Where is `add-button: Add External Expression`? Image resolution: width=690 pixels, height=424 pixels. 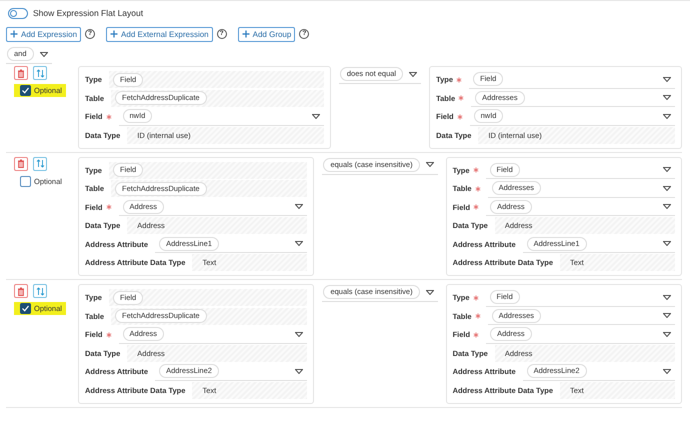 add-button: Add External Expression is located at coordinates (159, 34).